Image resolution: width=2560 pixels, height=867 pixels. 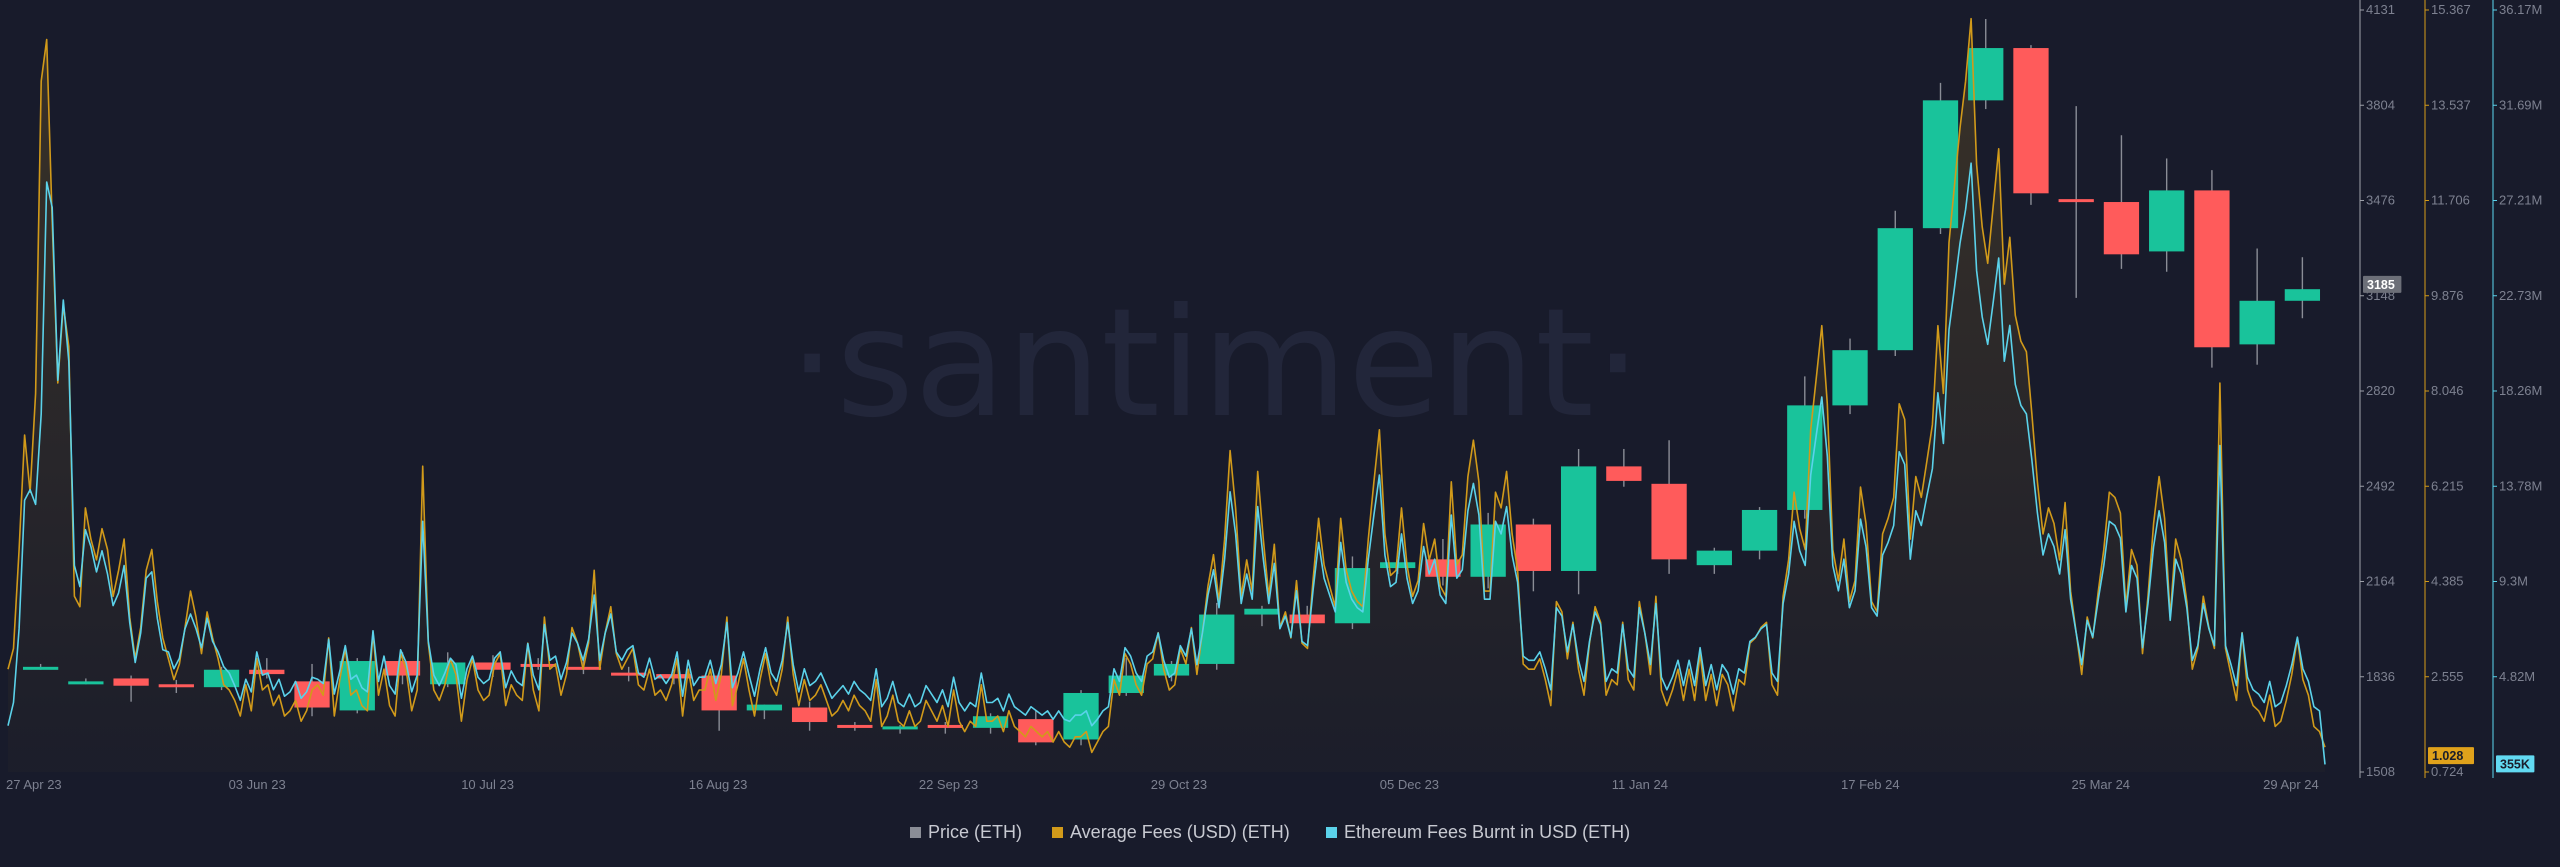 What do you see at coordinates (2450, 200) in the screenshot?
I see `fees-axis-tick-label: 11.706` at bounding box center [2450, 200].